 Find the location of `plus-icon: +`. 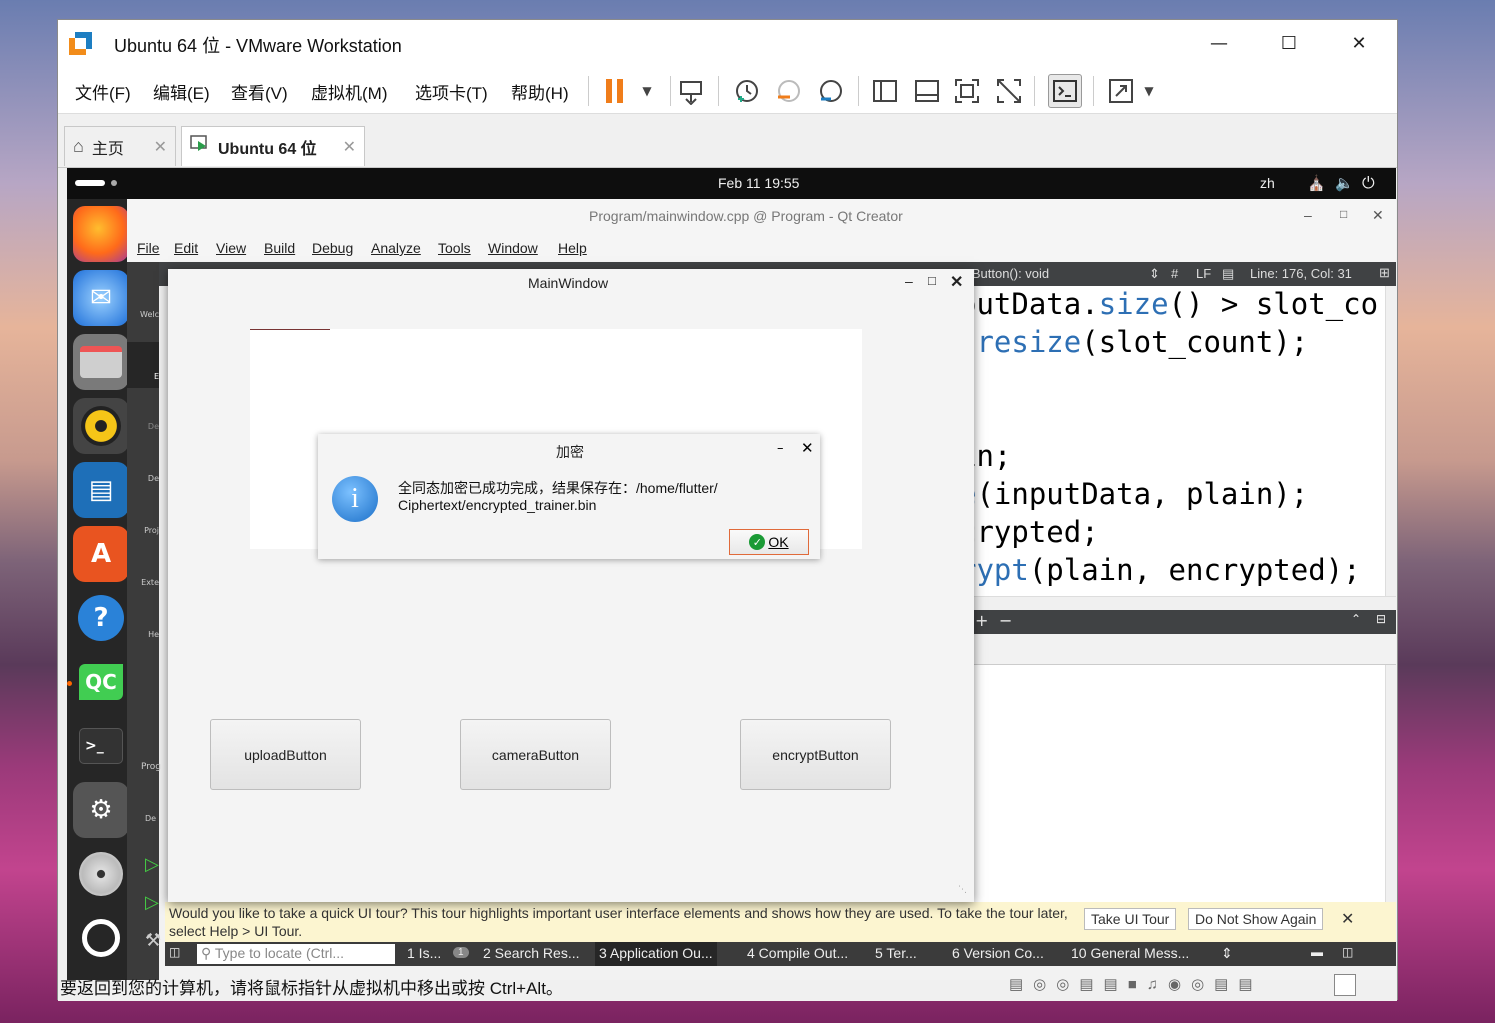

plus-icon: + is located at coordinates (981, 620).